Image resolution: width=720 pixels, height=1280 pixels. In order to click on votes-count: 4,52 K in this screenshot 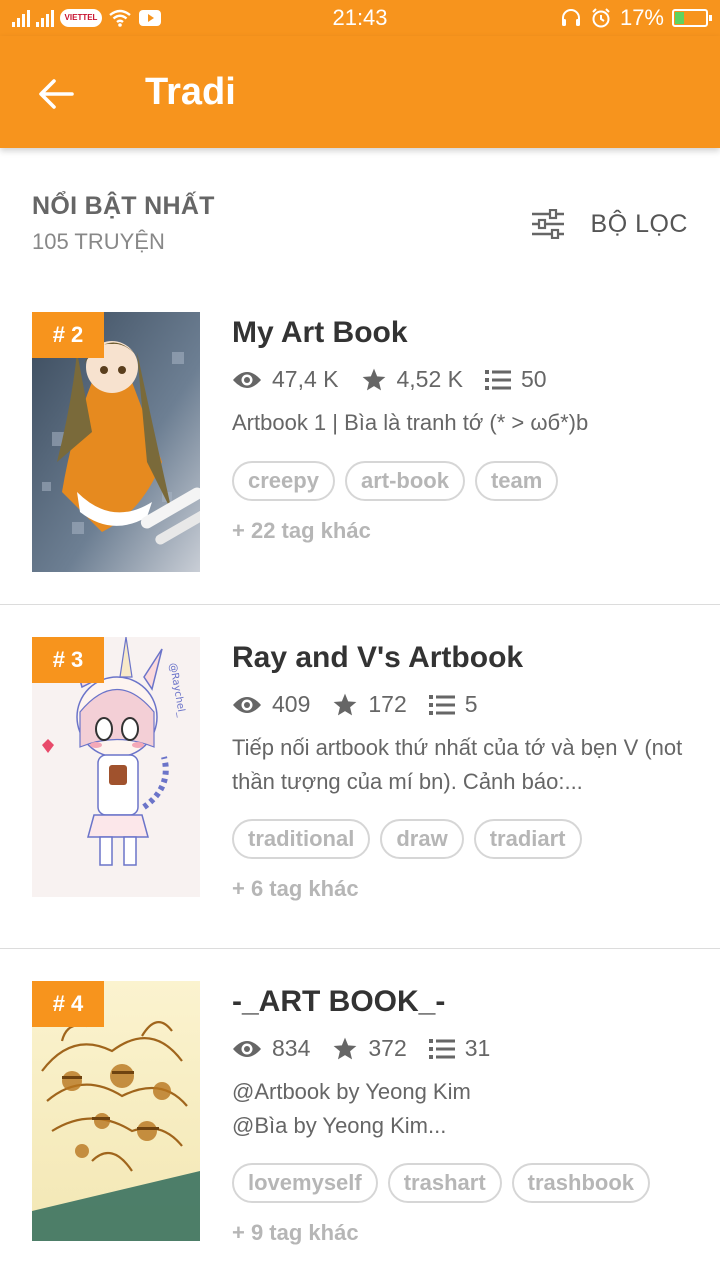, I will do `click(430, 379)`.